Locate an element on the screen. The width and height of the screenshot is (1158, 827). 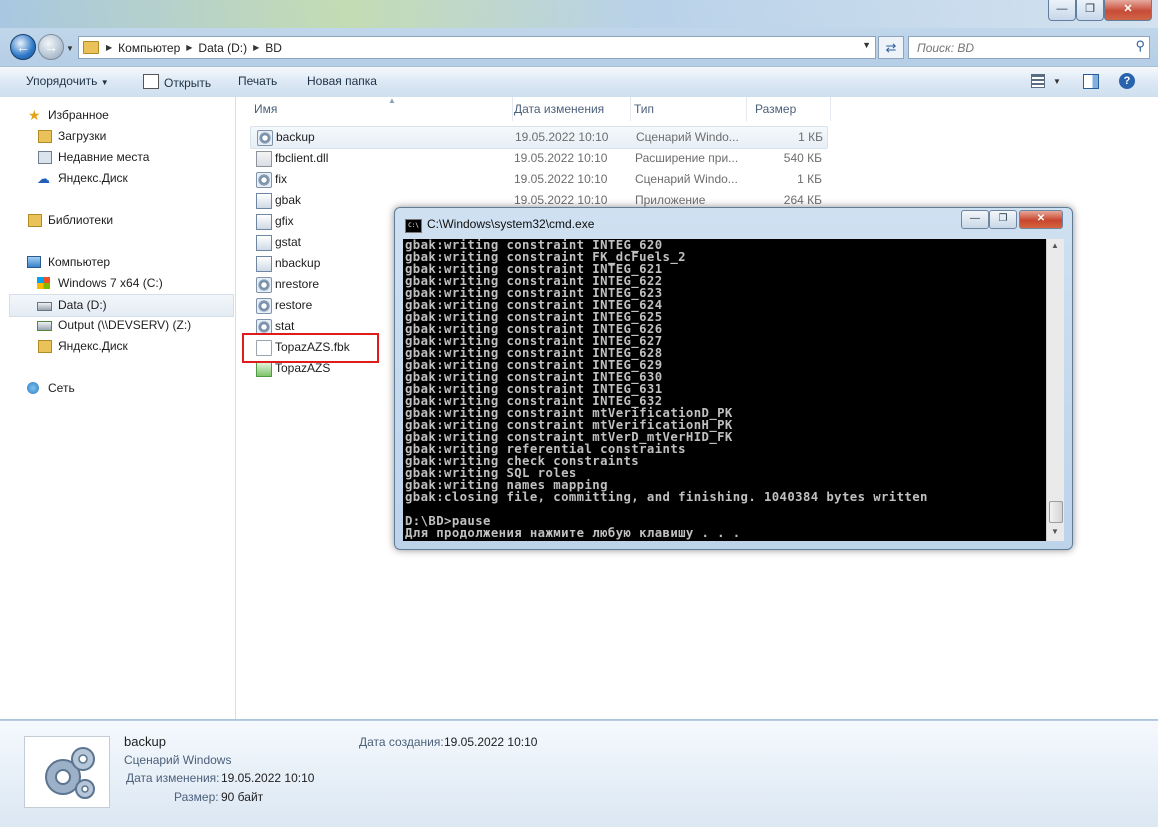
file-name: gbak is located at coordinates (288, 200).